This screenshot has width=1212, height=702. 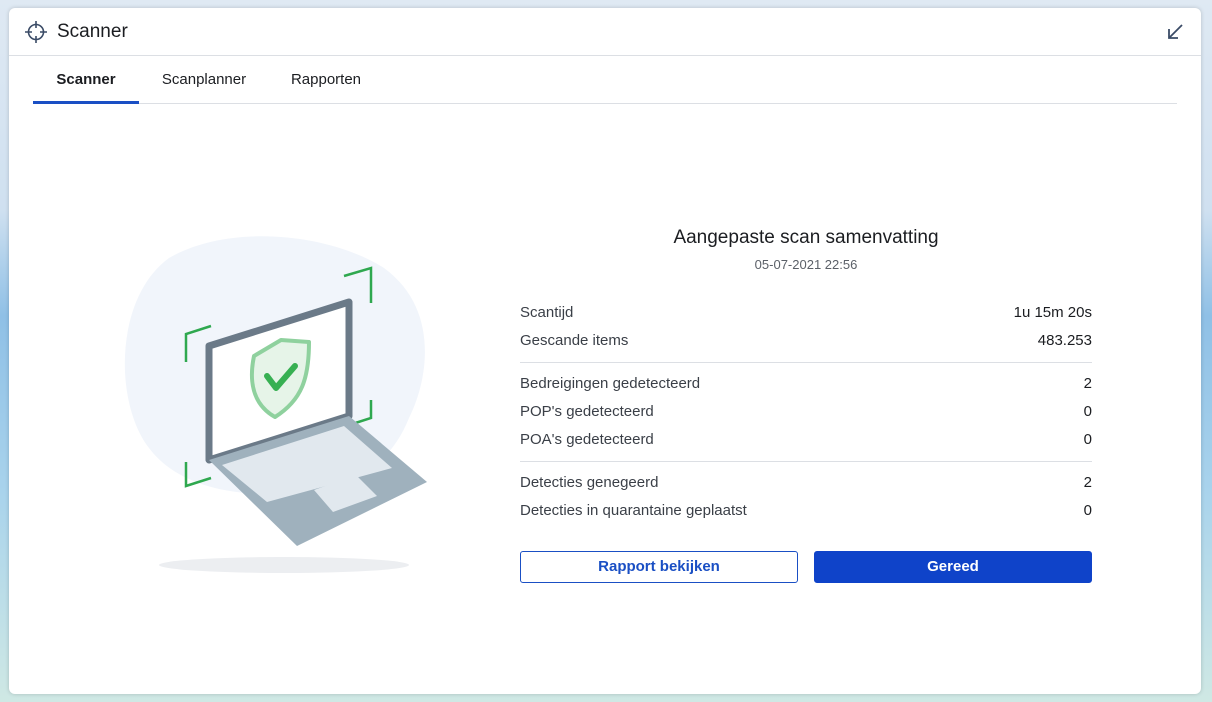 What do you see at coordinates (659, 567) in the screenshot?
I see `view-report-button: Rapport bekijken` at bounding box center [659, 567].